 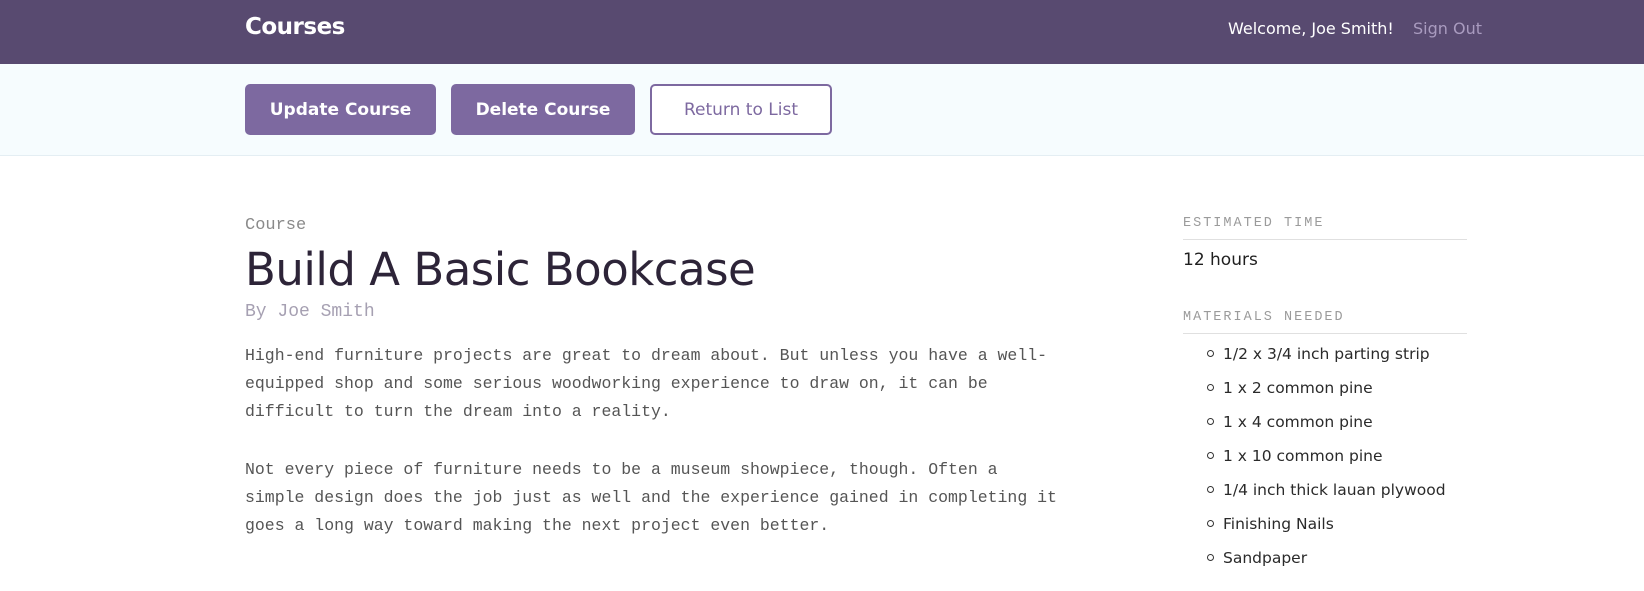 What do you see at coordinates (543, 109) in the screenshot?
I see `delete-course-button: Delete Course` at bounding box center [543, 109].